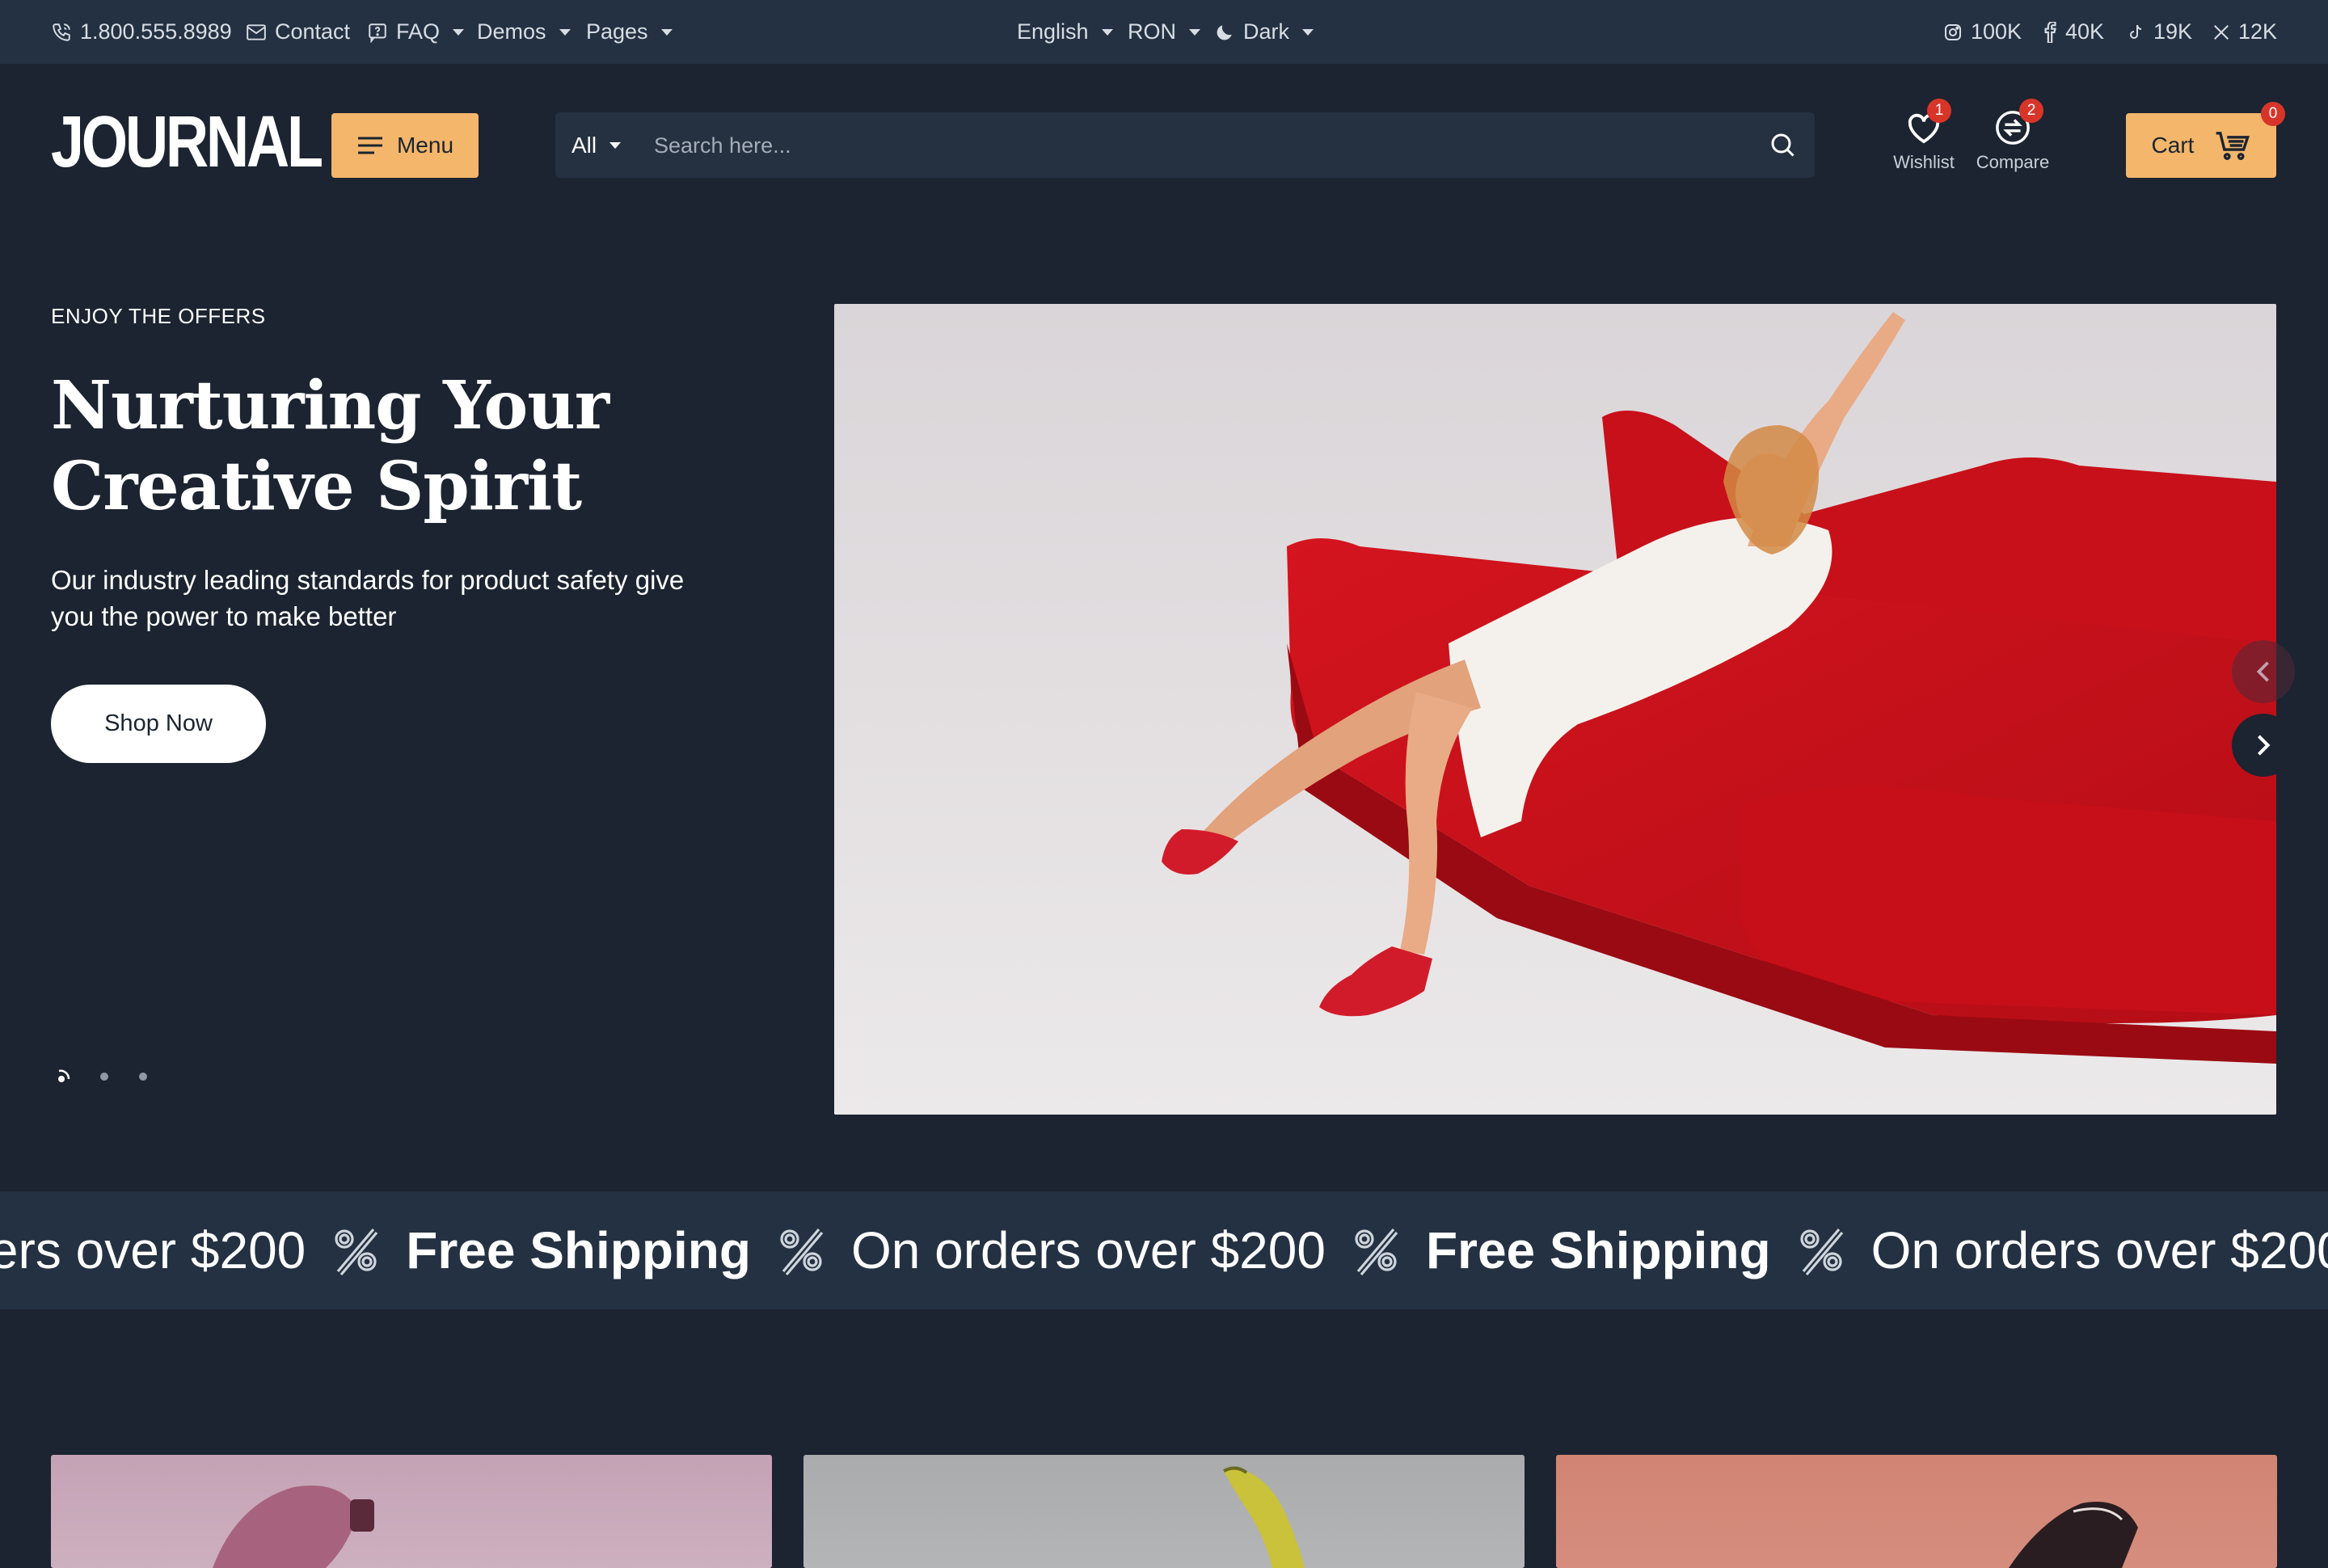  What do you see at coordinates (64, 1076) in the screenshot?
I see `slide-dot-active` at bounding box center [64, 1076].